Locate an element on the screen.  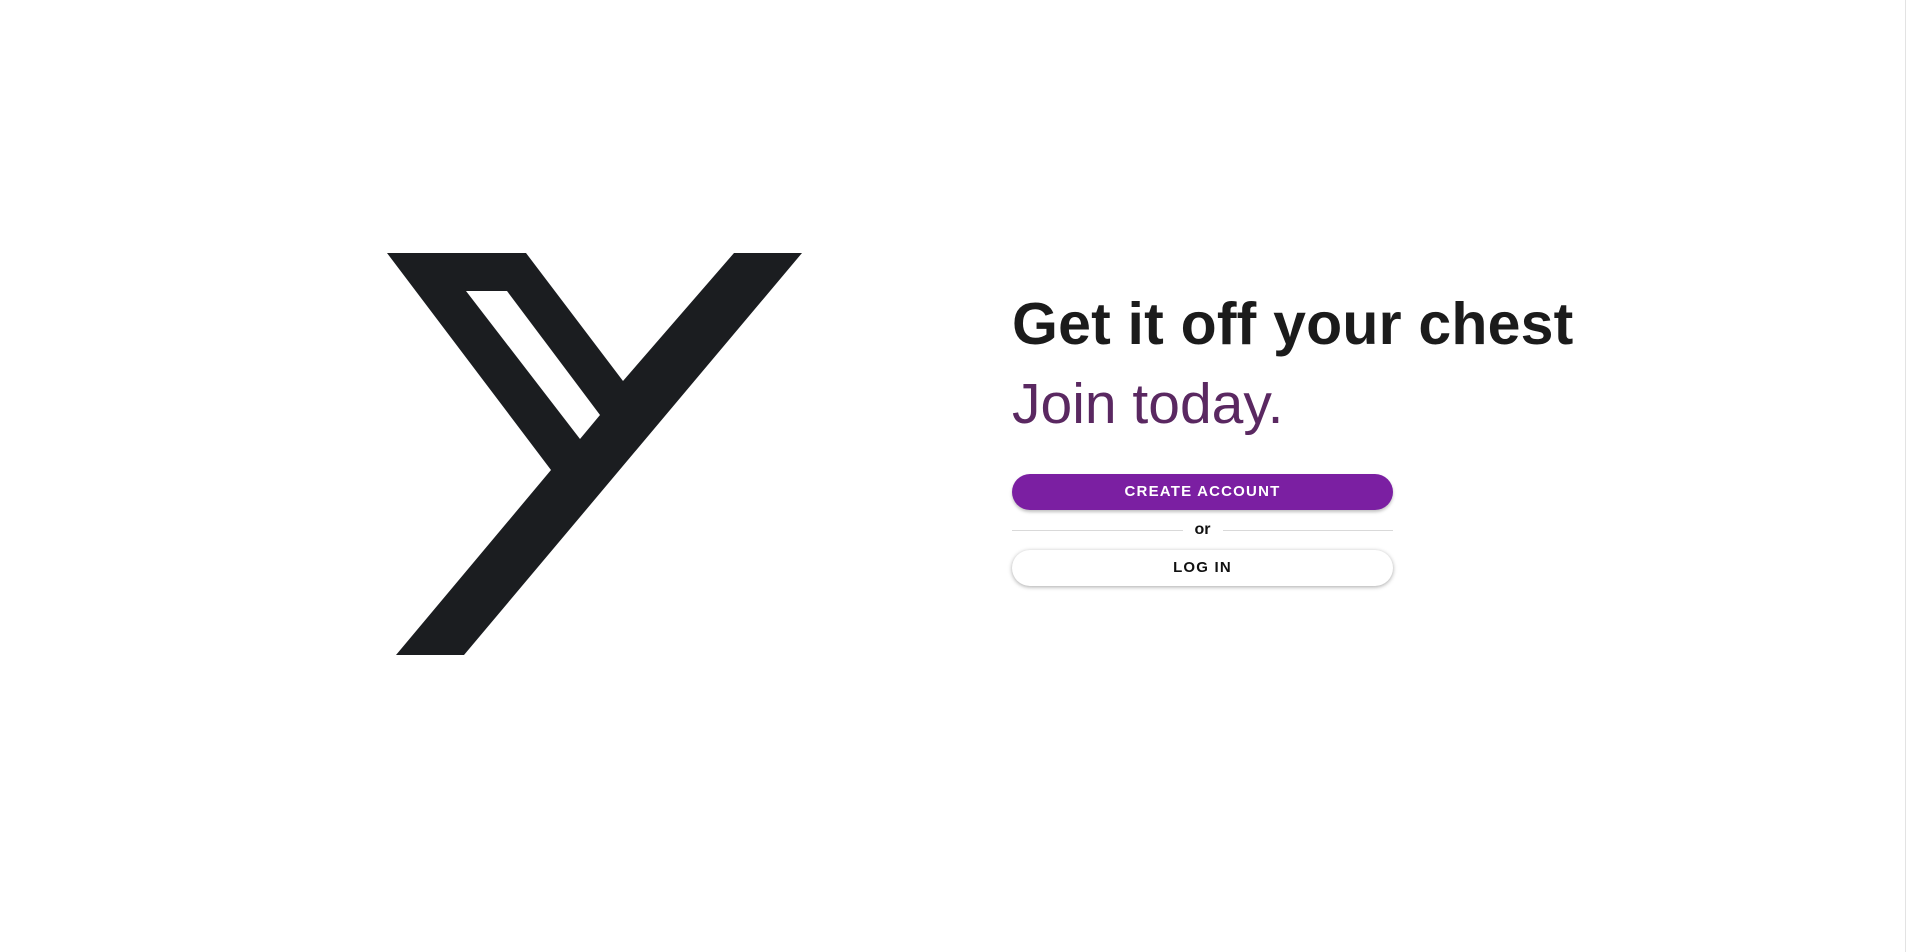
create-account-button: CREATE ACCOUNT is located at coordinates (1202, 492).